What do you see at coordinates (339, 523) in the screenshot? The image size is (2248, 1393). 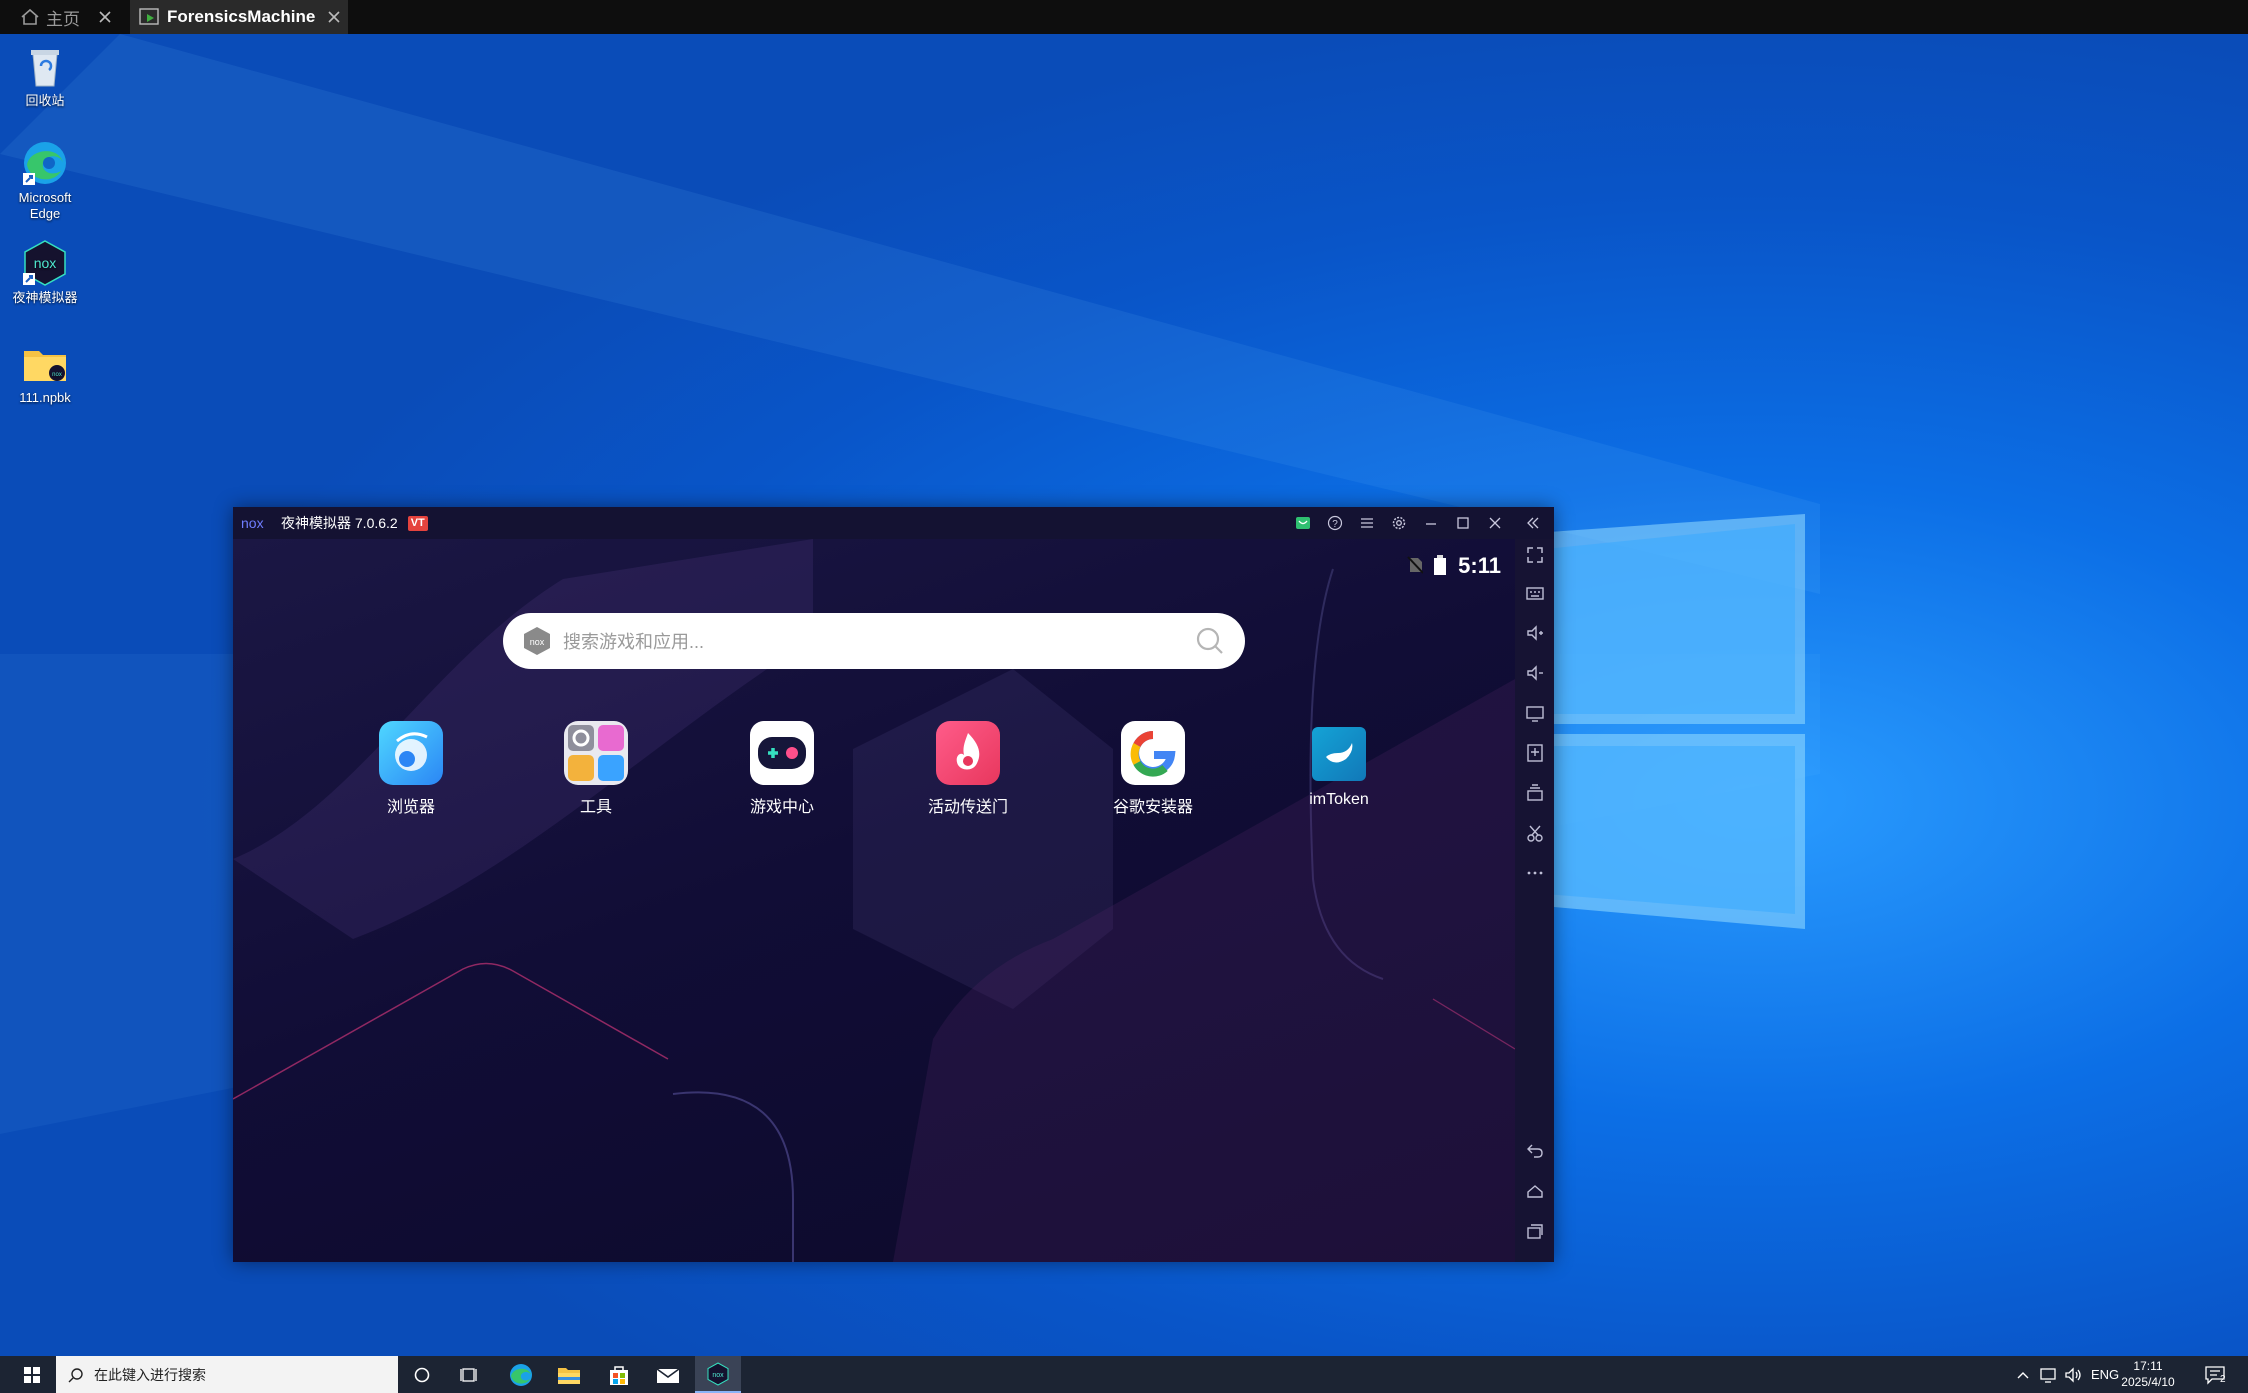 I see `nox-title-text: 夜神模拟器 7.0.6.2` at bounding box center [339, 523].